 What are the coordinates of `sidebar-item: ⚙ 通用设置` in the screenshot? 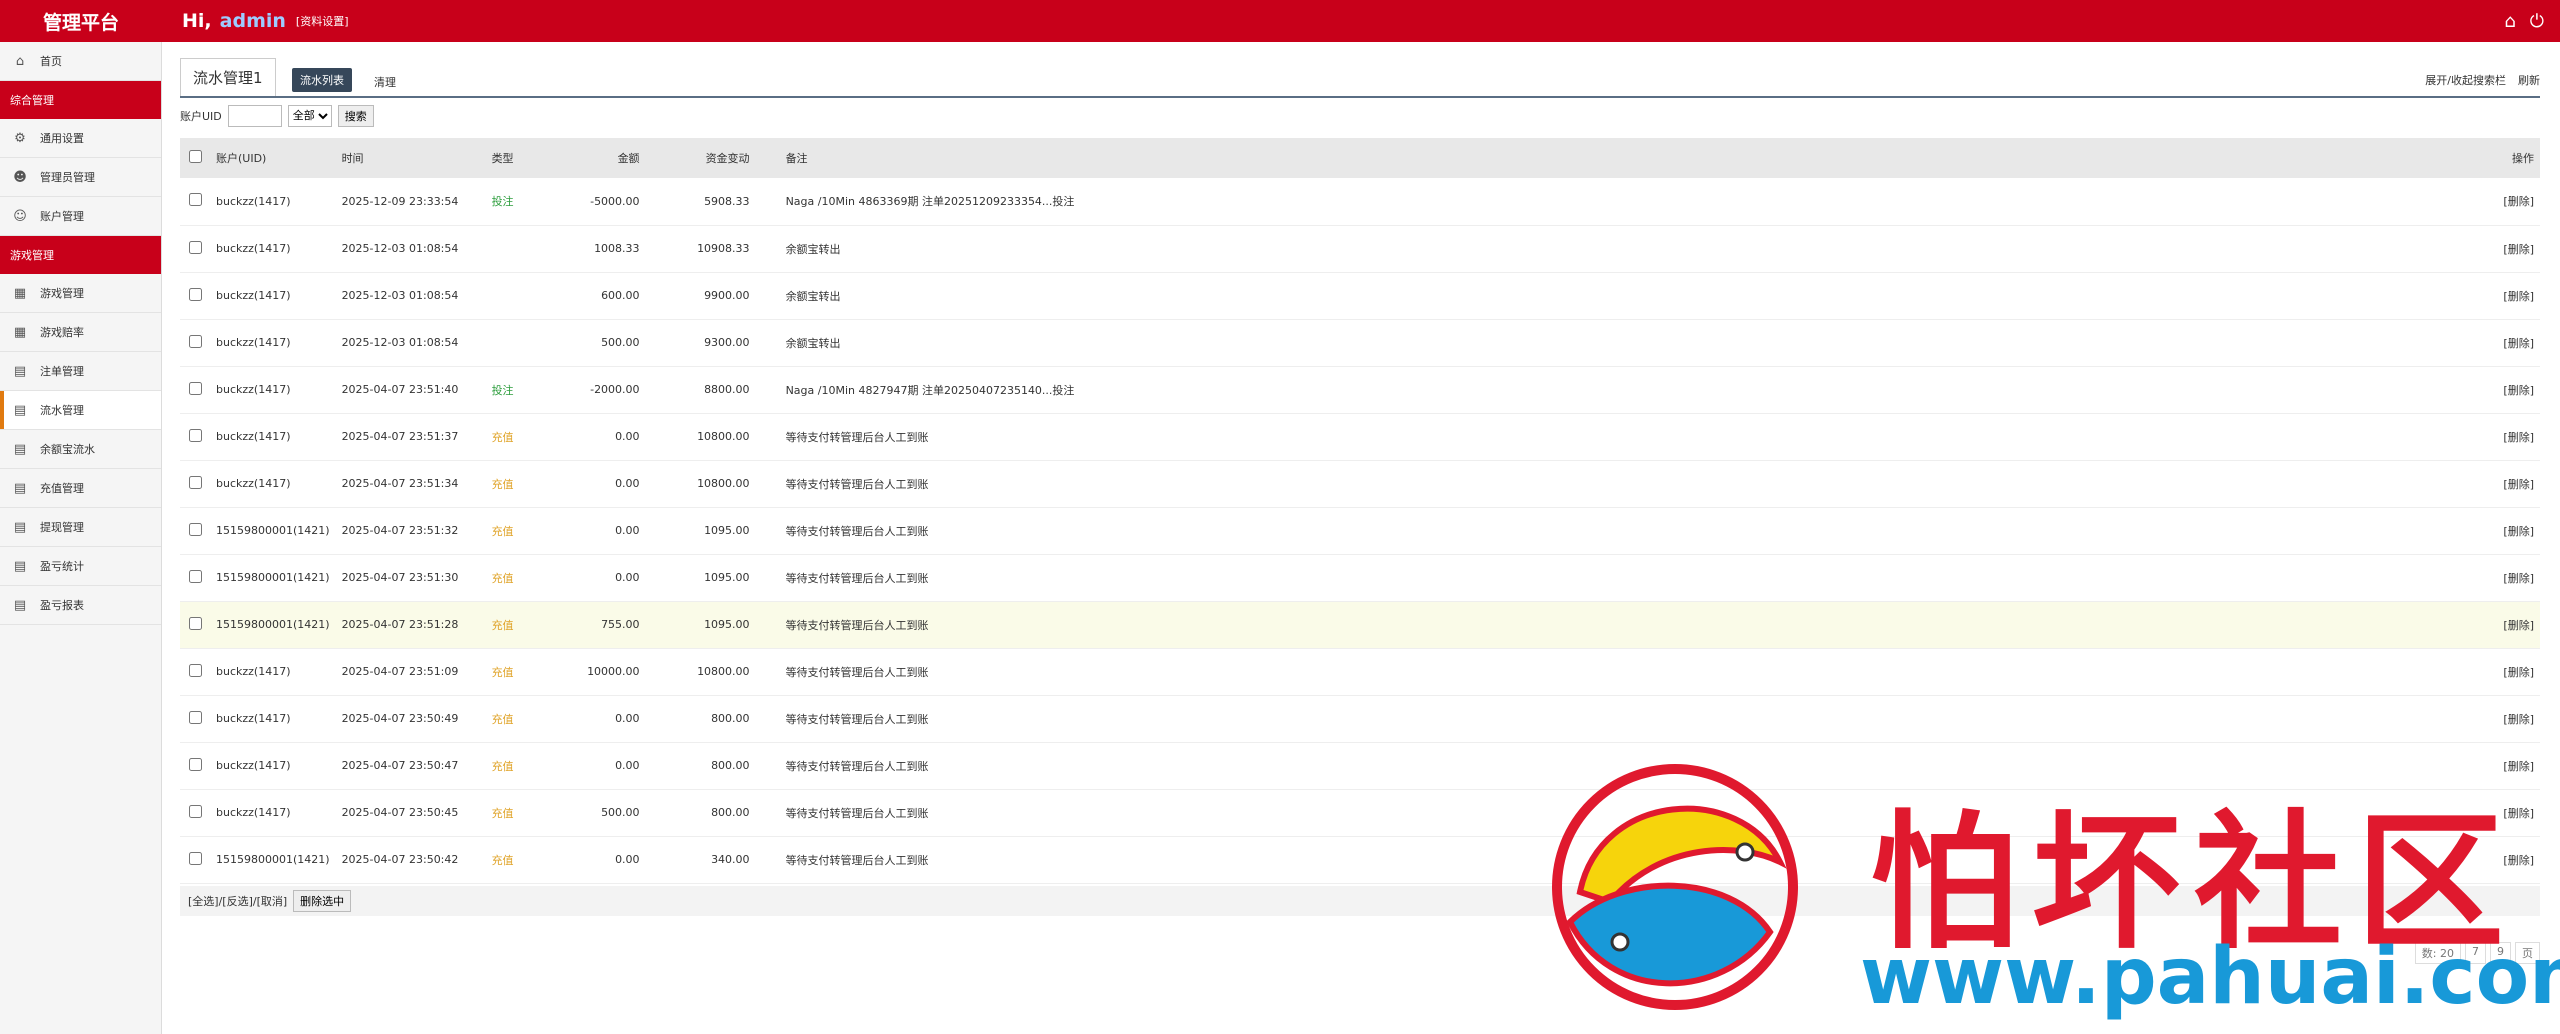 It's located at (80, 138).